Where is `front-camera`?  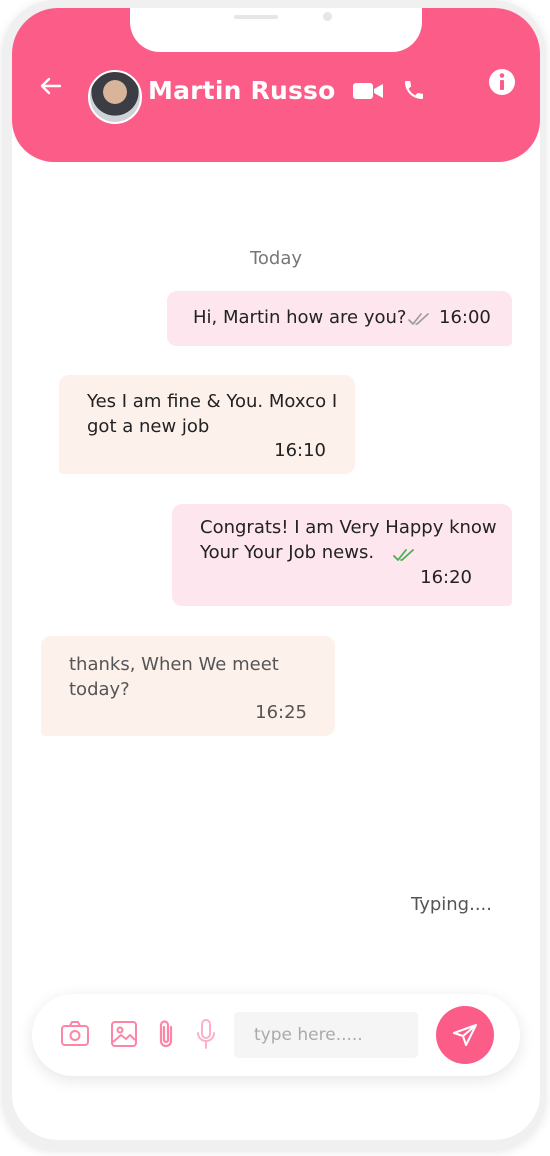 front-camera is located at coordinates (327, 16).